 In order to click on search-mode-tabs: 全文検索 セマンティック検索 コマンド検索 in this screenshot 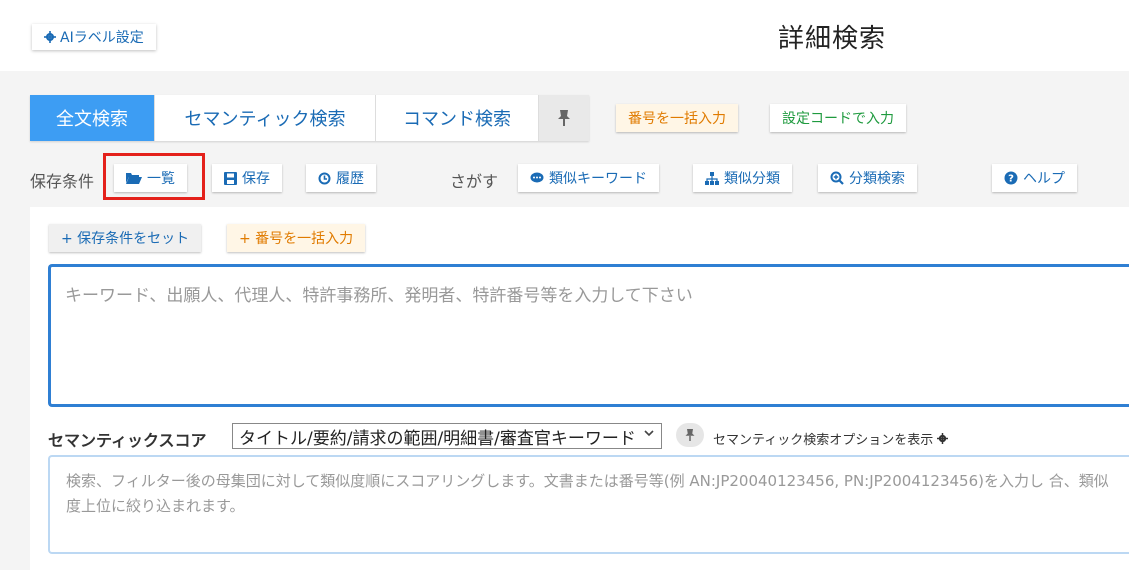, I will do `click(309, 118)`.